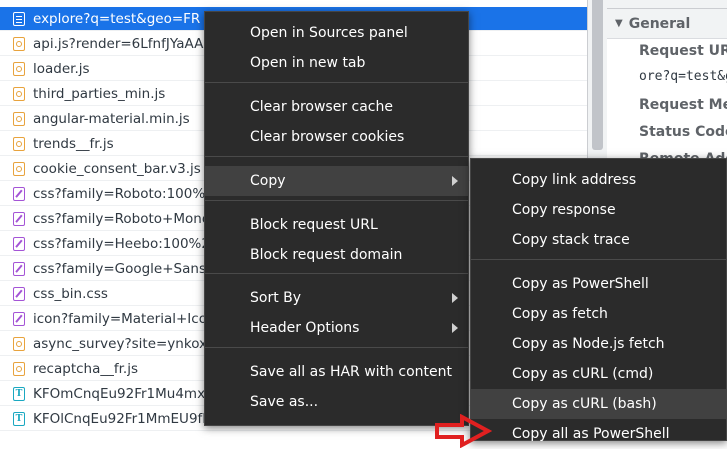 Image resolution: width=727 pixels, height=449 pixels. I want to click on menu-item-label: Header Options, so click(305, 328).